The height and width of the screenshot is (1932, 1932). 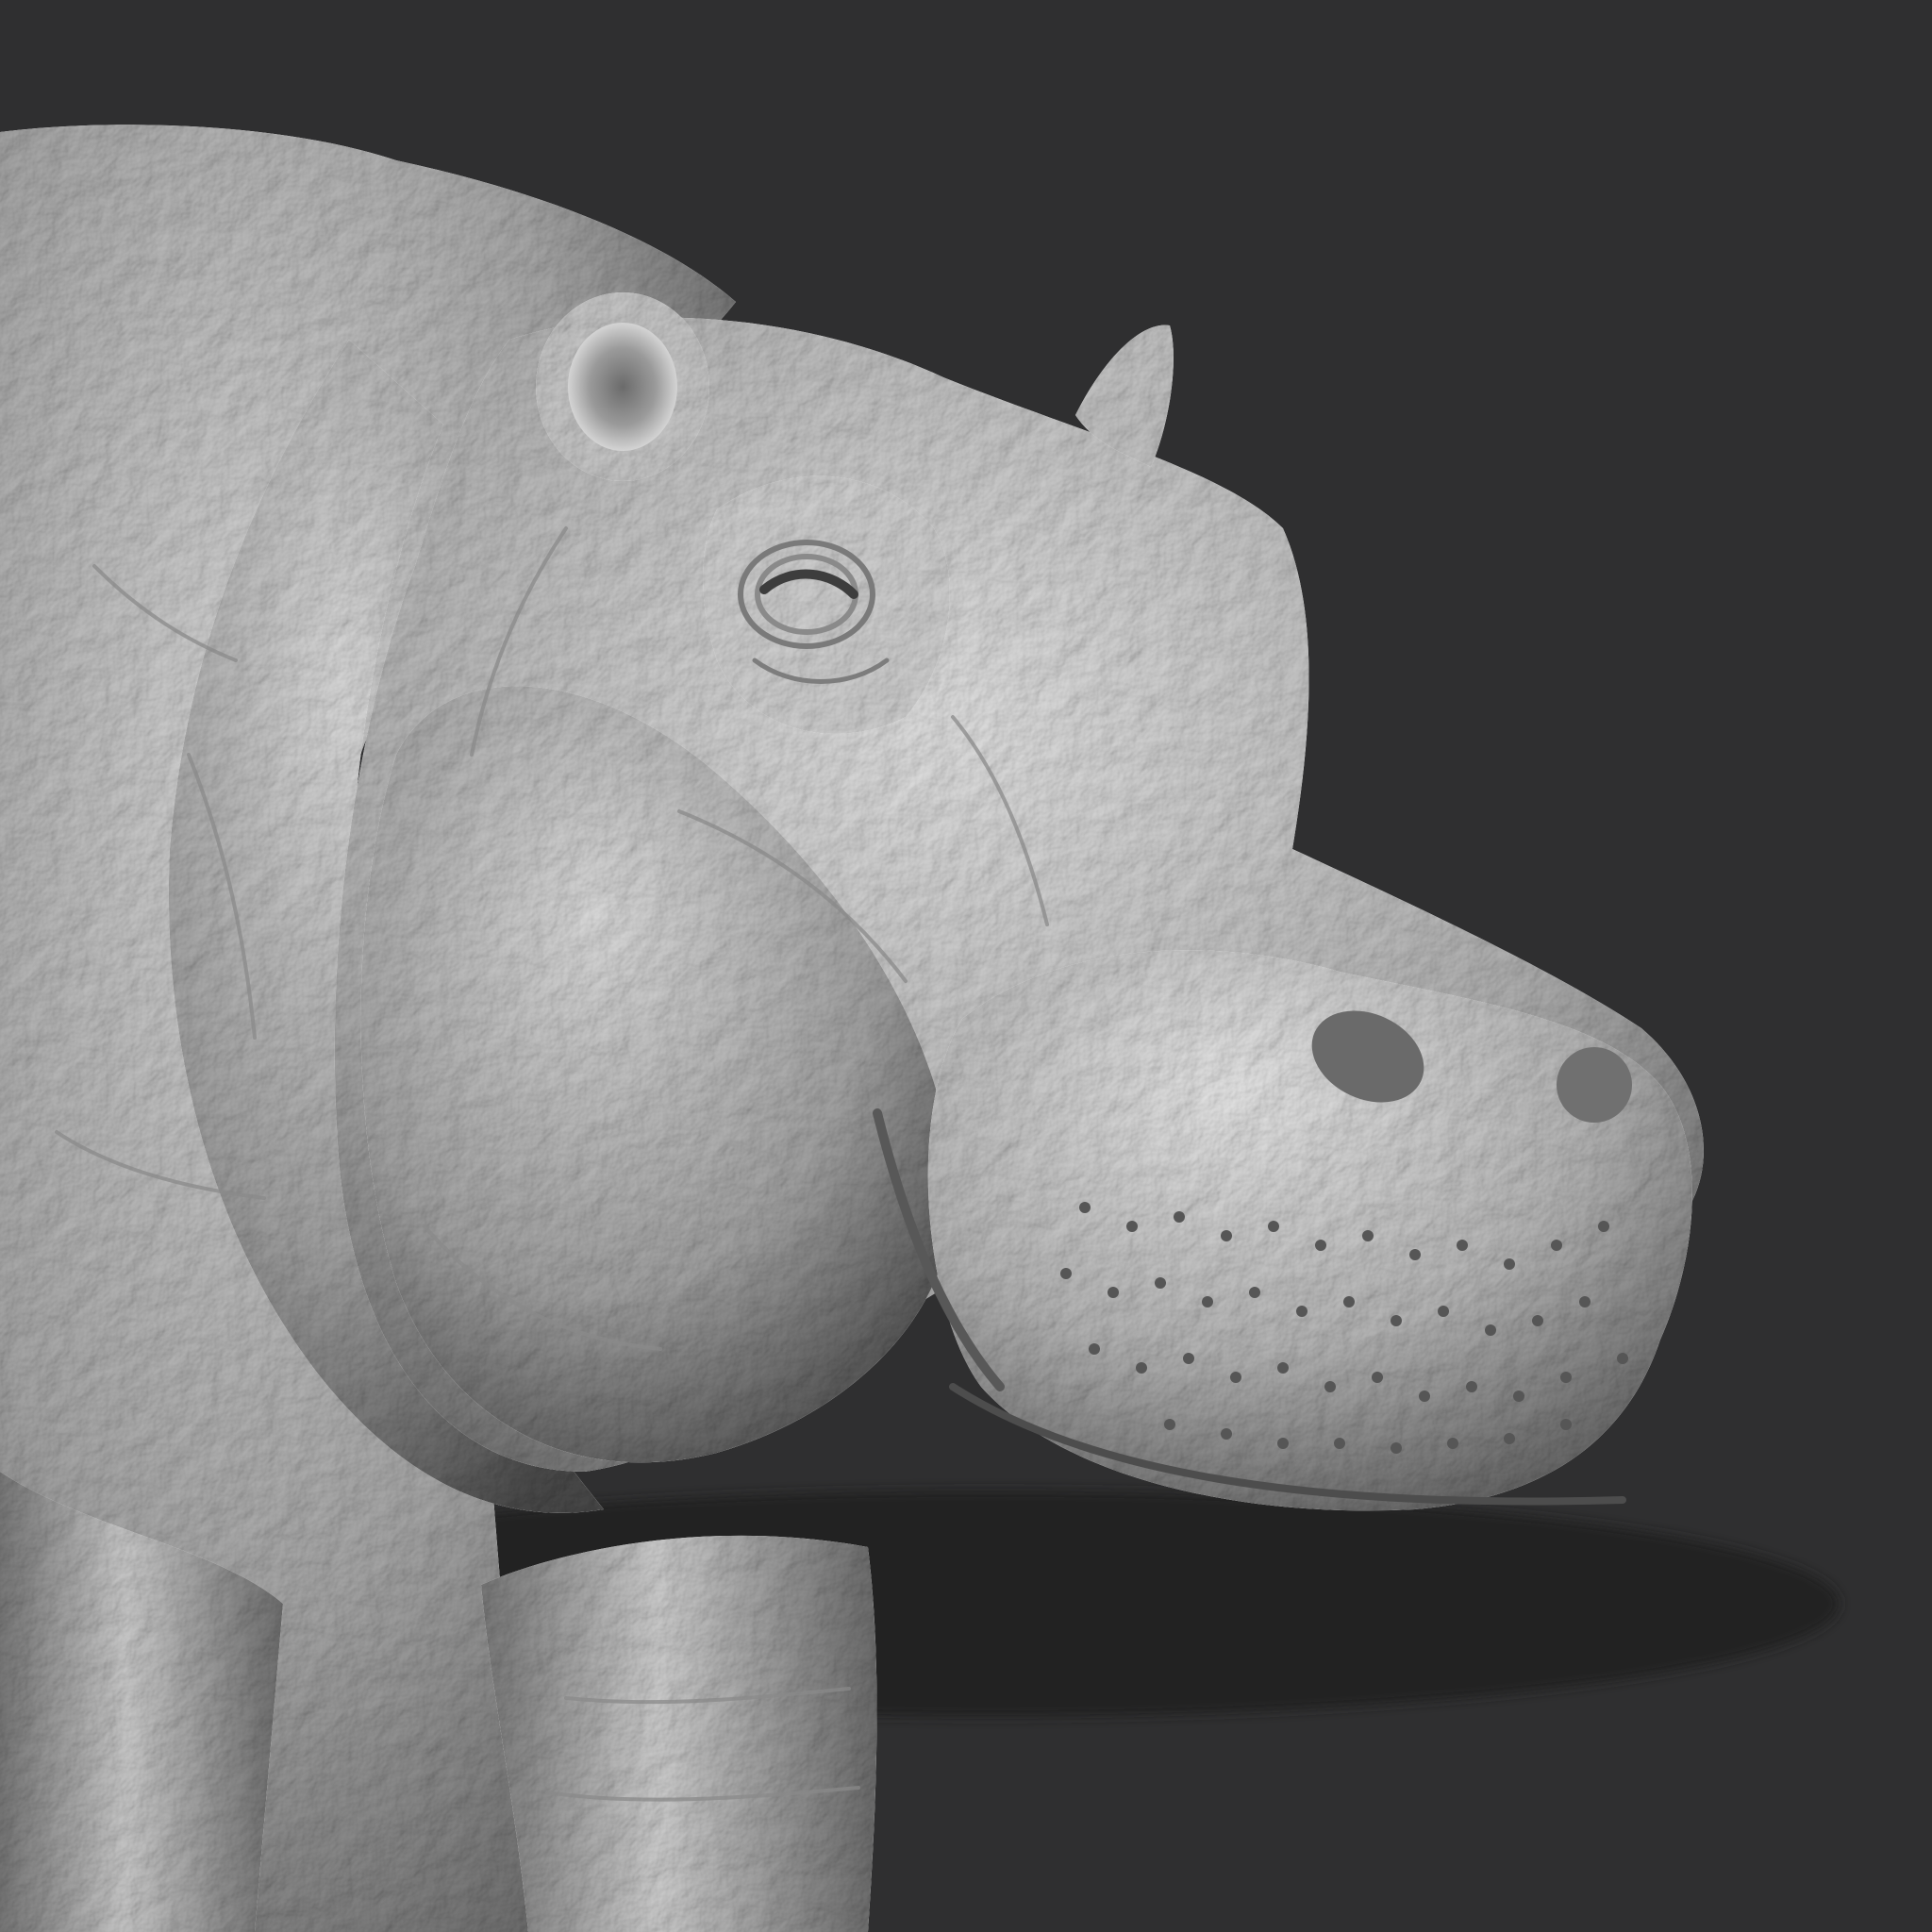 What do you see at coordinates (1309, 1231) in the screenshot?
I see `hippo-muzzle` at bounding box center [1309, 1231].